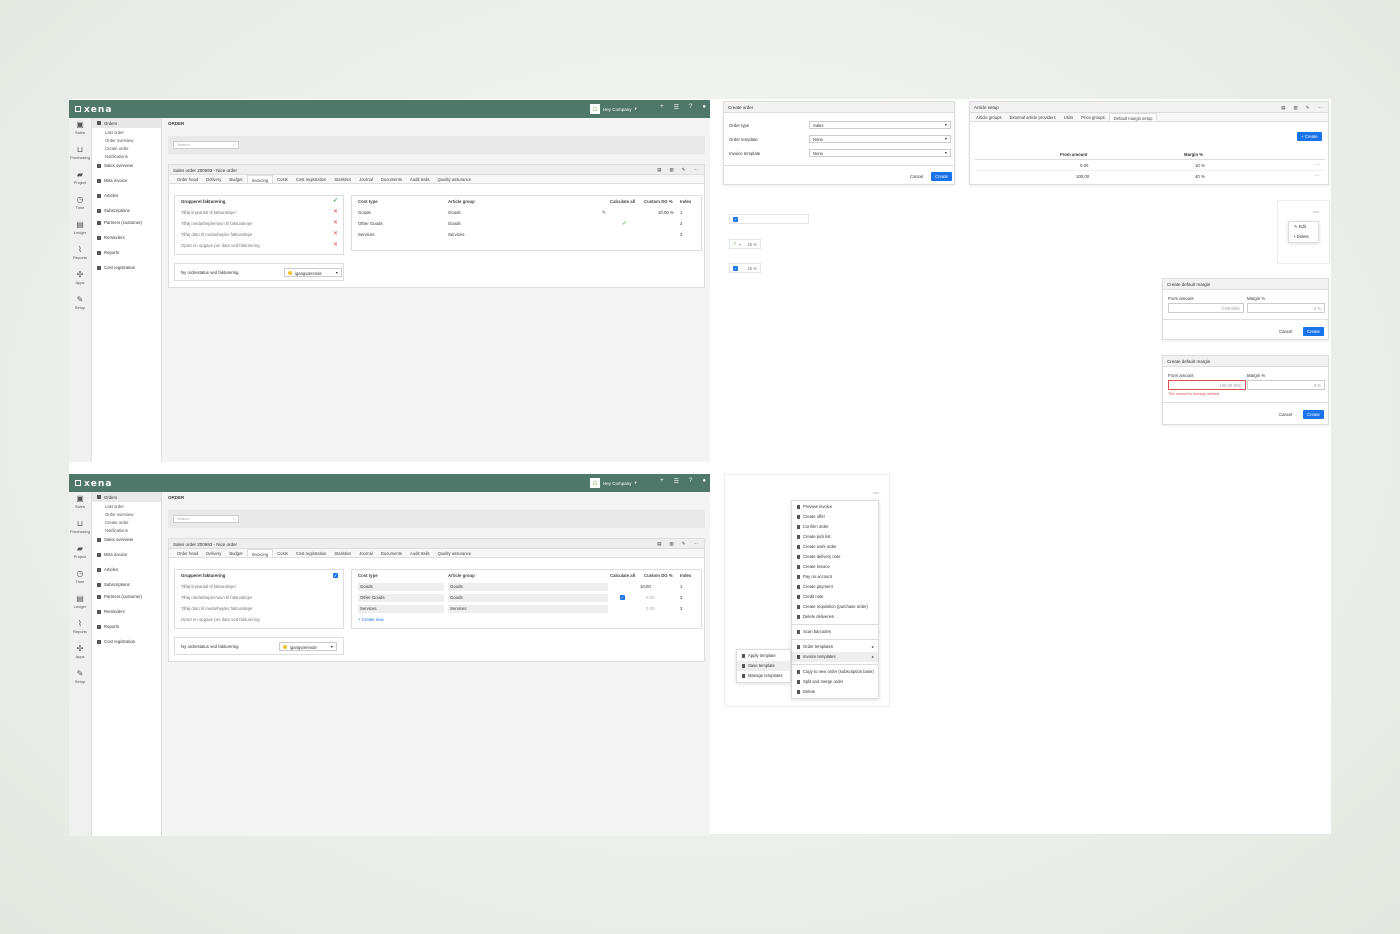 This screenshot has width=1400, height=934. I want to click on menu-item: Preview invoice, so click(835, 507).